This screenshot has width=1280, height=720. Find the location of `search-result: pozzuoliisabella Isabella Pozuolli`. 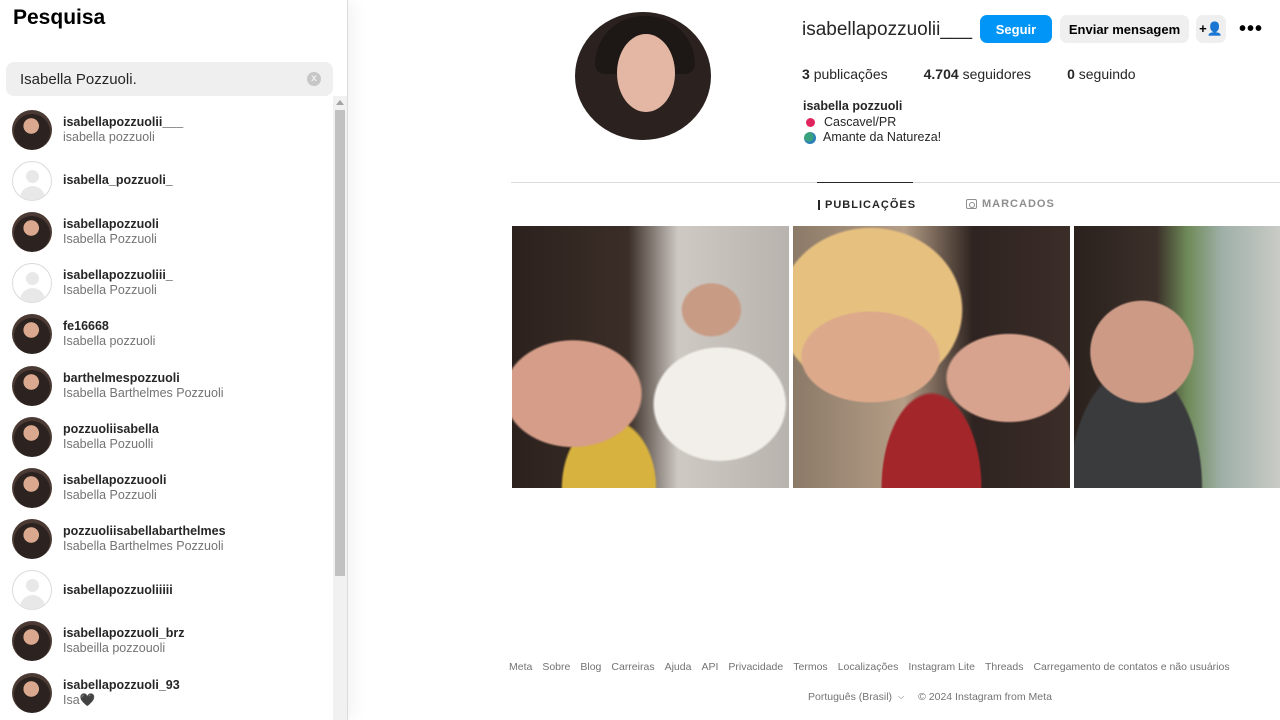

search-result: pozzuoliisabella Isabella Pozuolli is located at coordinates (166, 436).